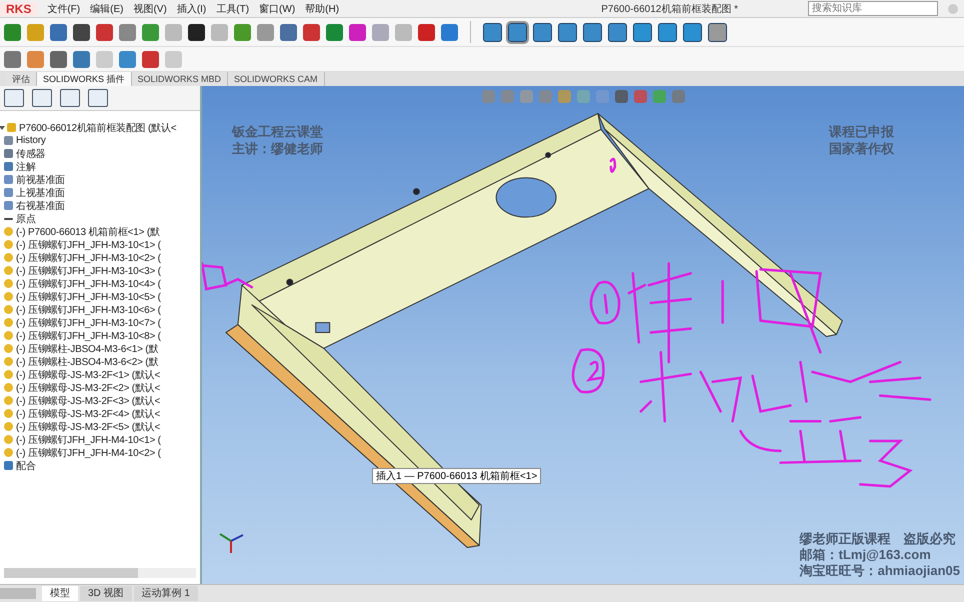  What do you see at coordinates (180, 79) in the screenshot?
I see `command-tab: SOLIDWORKS MBD` at bounding box center [180, 79].